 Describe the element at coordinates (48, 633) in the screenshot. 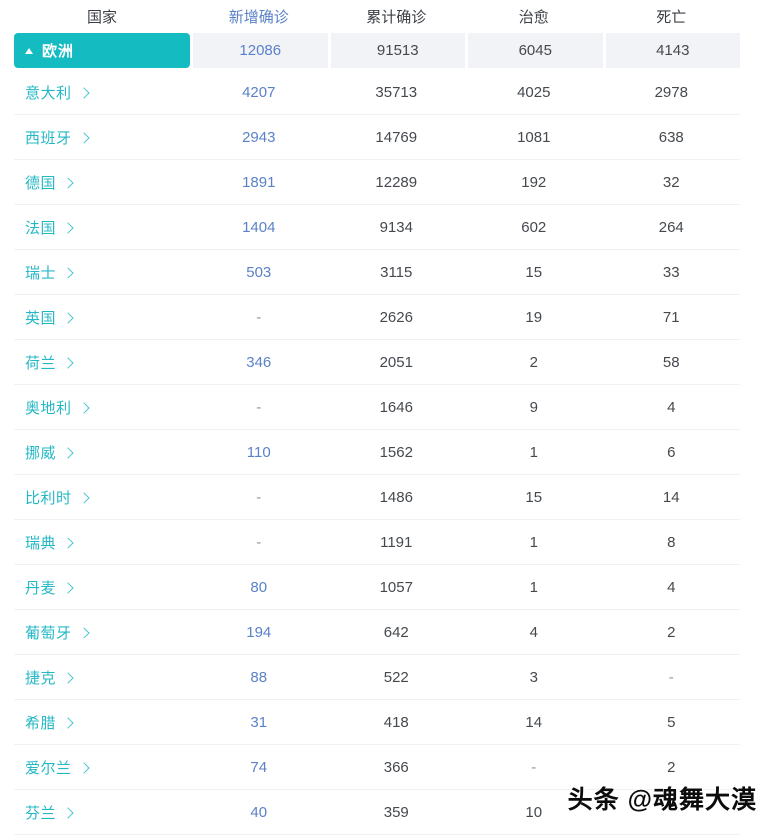

I see `country-name: 葡萄牙` at that location.